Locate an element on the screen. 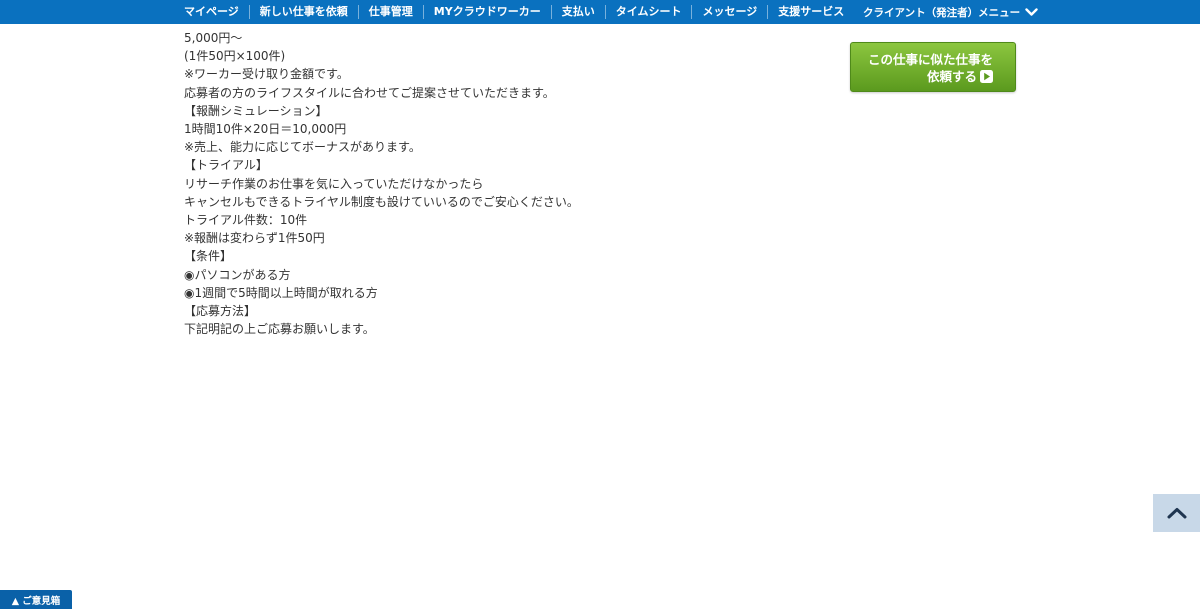  section-heading: 【条件】 is located at coordinates (208, 256).